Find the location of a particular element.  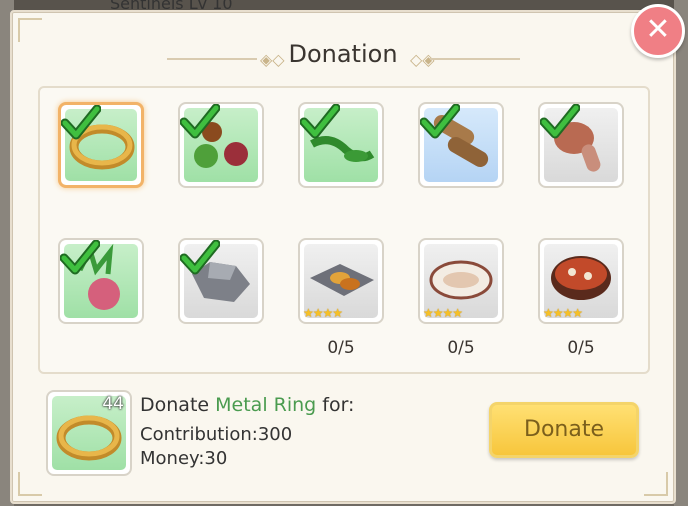

item-slot-stone is located at coordinates (221, 281).